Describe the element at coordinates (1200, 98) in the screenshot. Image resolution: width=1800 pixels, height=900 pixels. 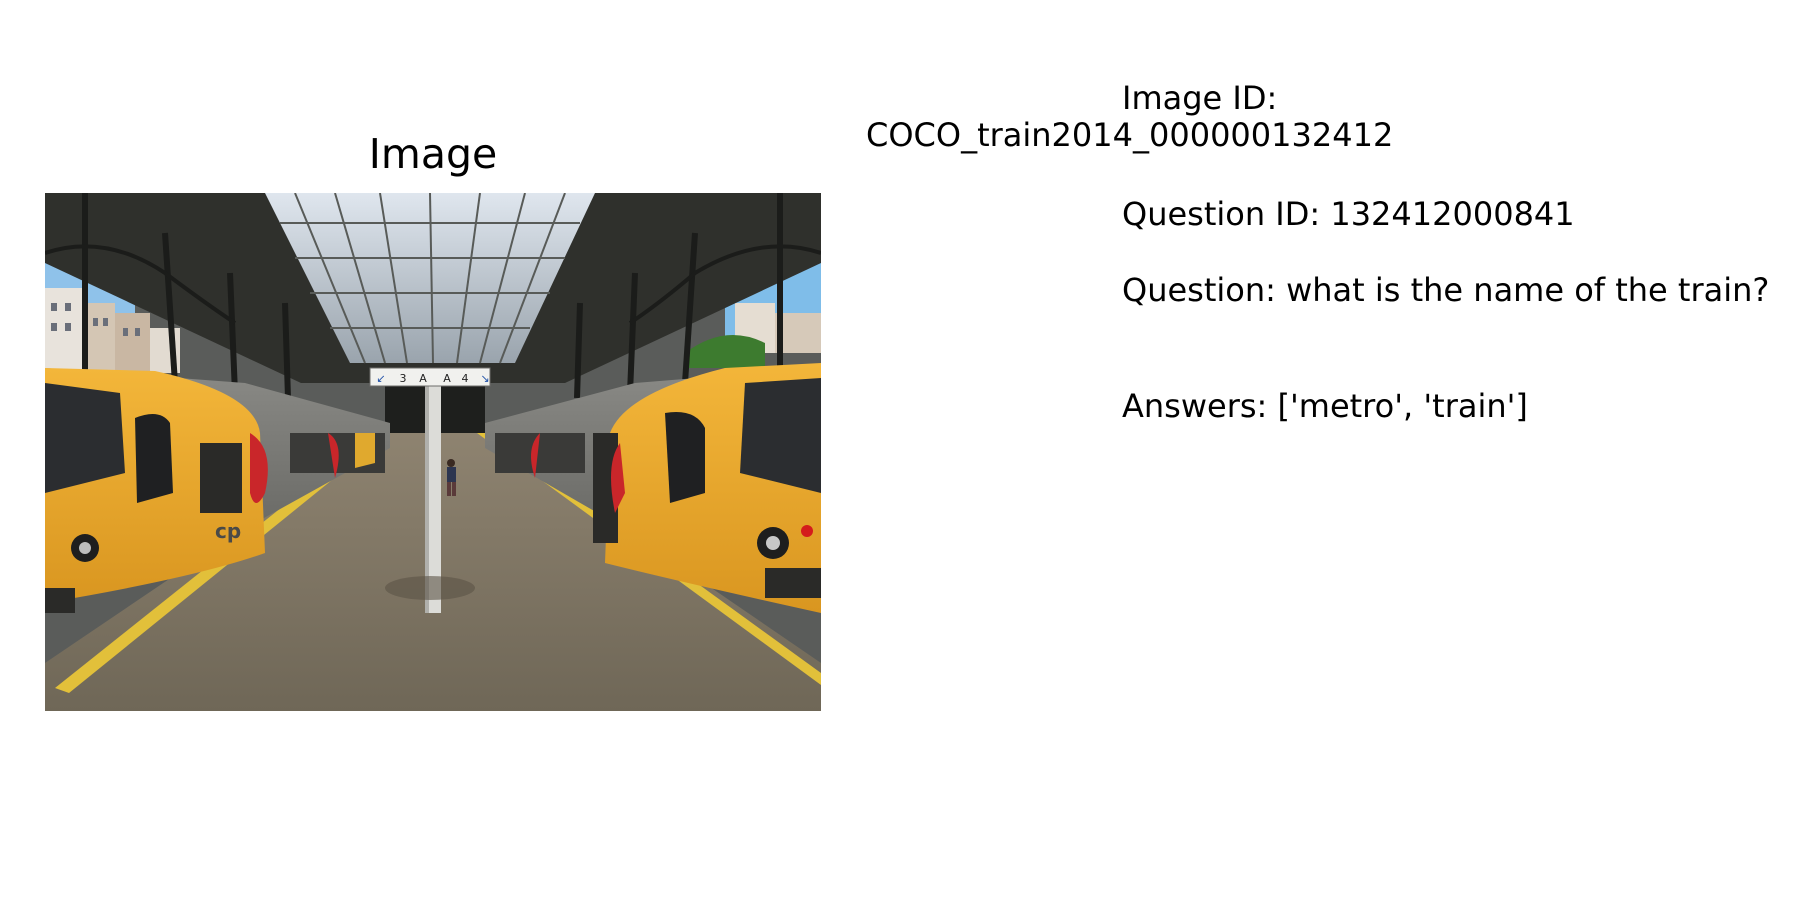
I see `image-id-label: Image ID:` at that location.